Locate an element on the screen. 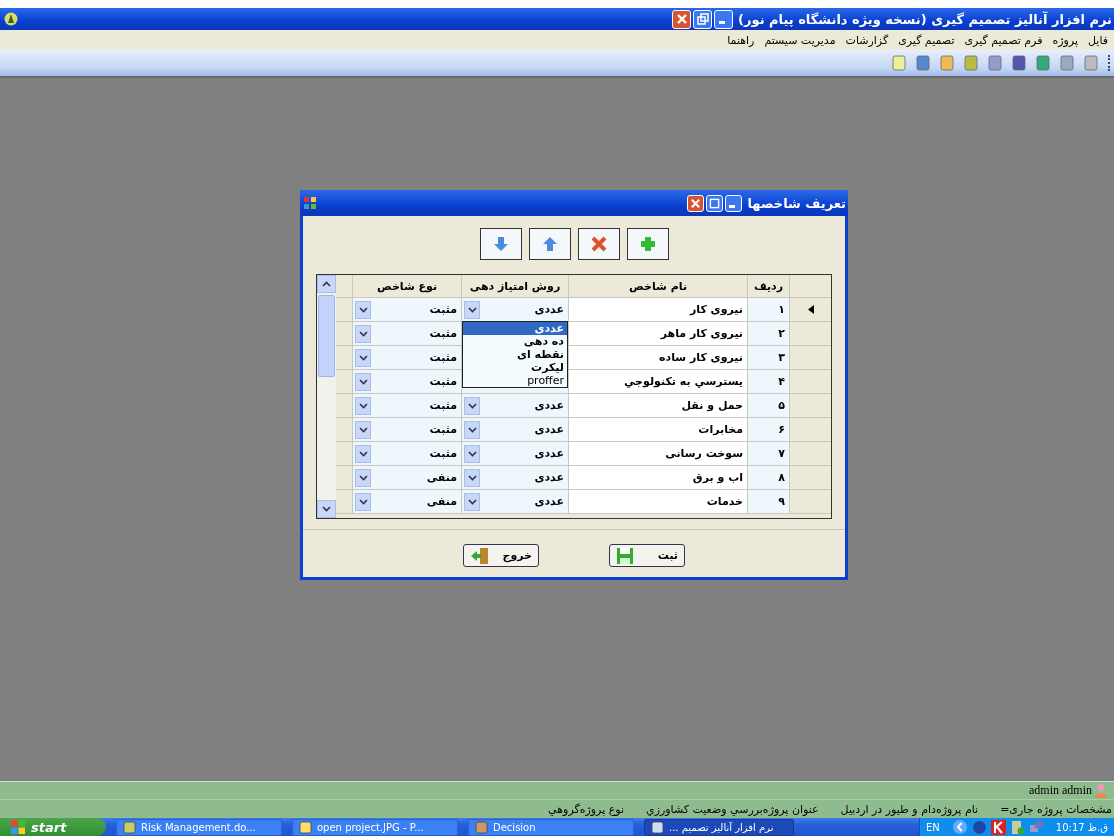 The height and width of the screenshot is (836, 1114). scroll-up-button is located at coordinates (326, 284).